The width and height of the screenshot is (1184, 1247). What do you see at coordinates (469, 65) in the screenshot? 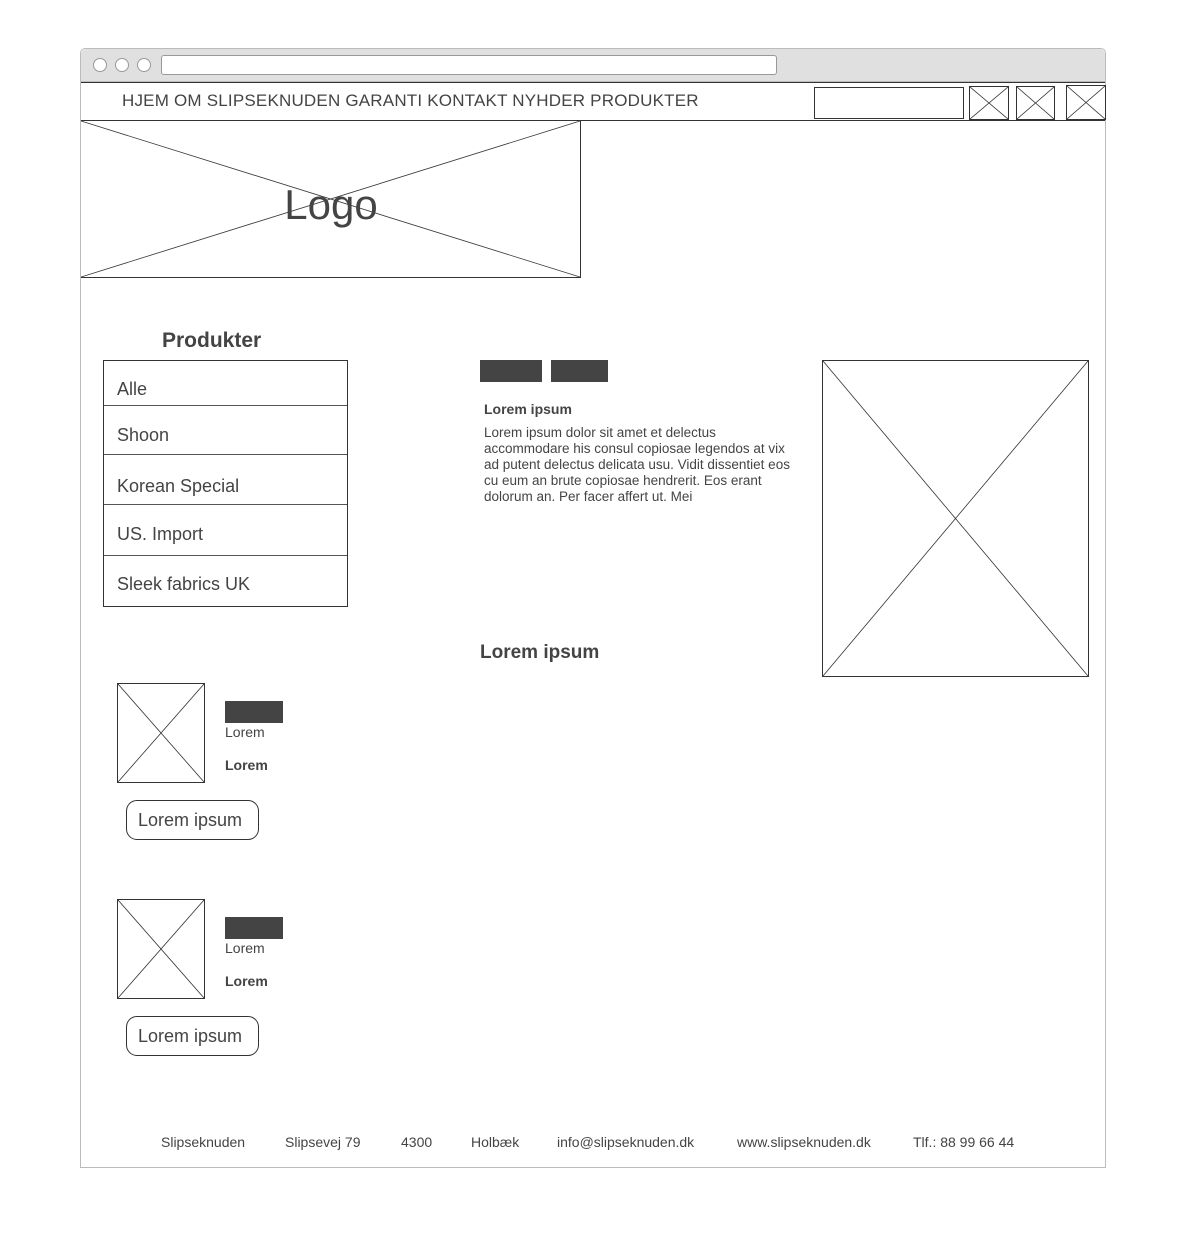
I see `address-bar` at bounding box center [469, 65].